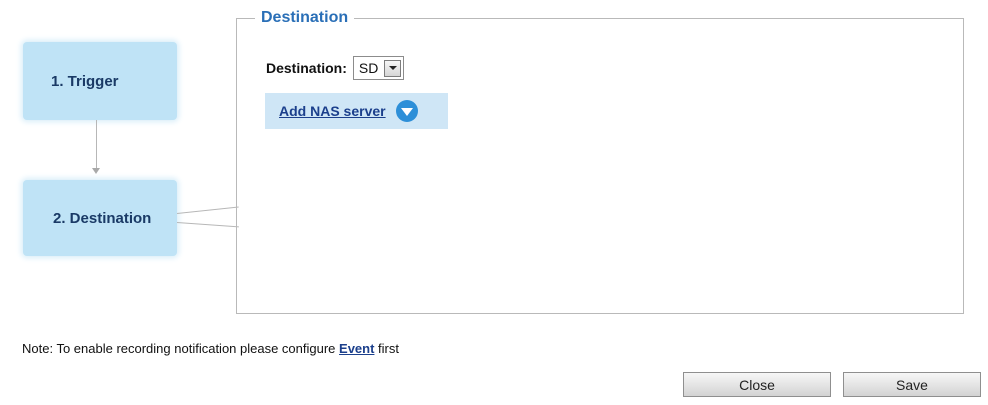 The height and width of the screenshot is (405, 988). I want to click on panel-legend: Destination, so click(305, 17).